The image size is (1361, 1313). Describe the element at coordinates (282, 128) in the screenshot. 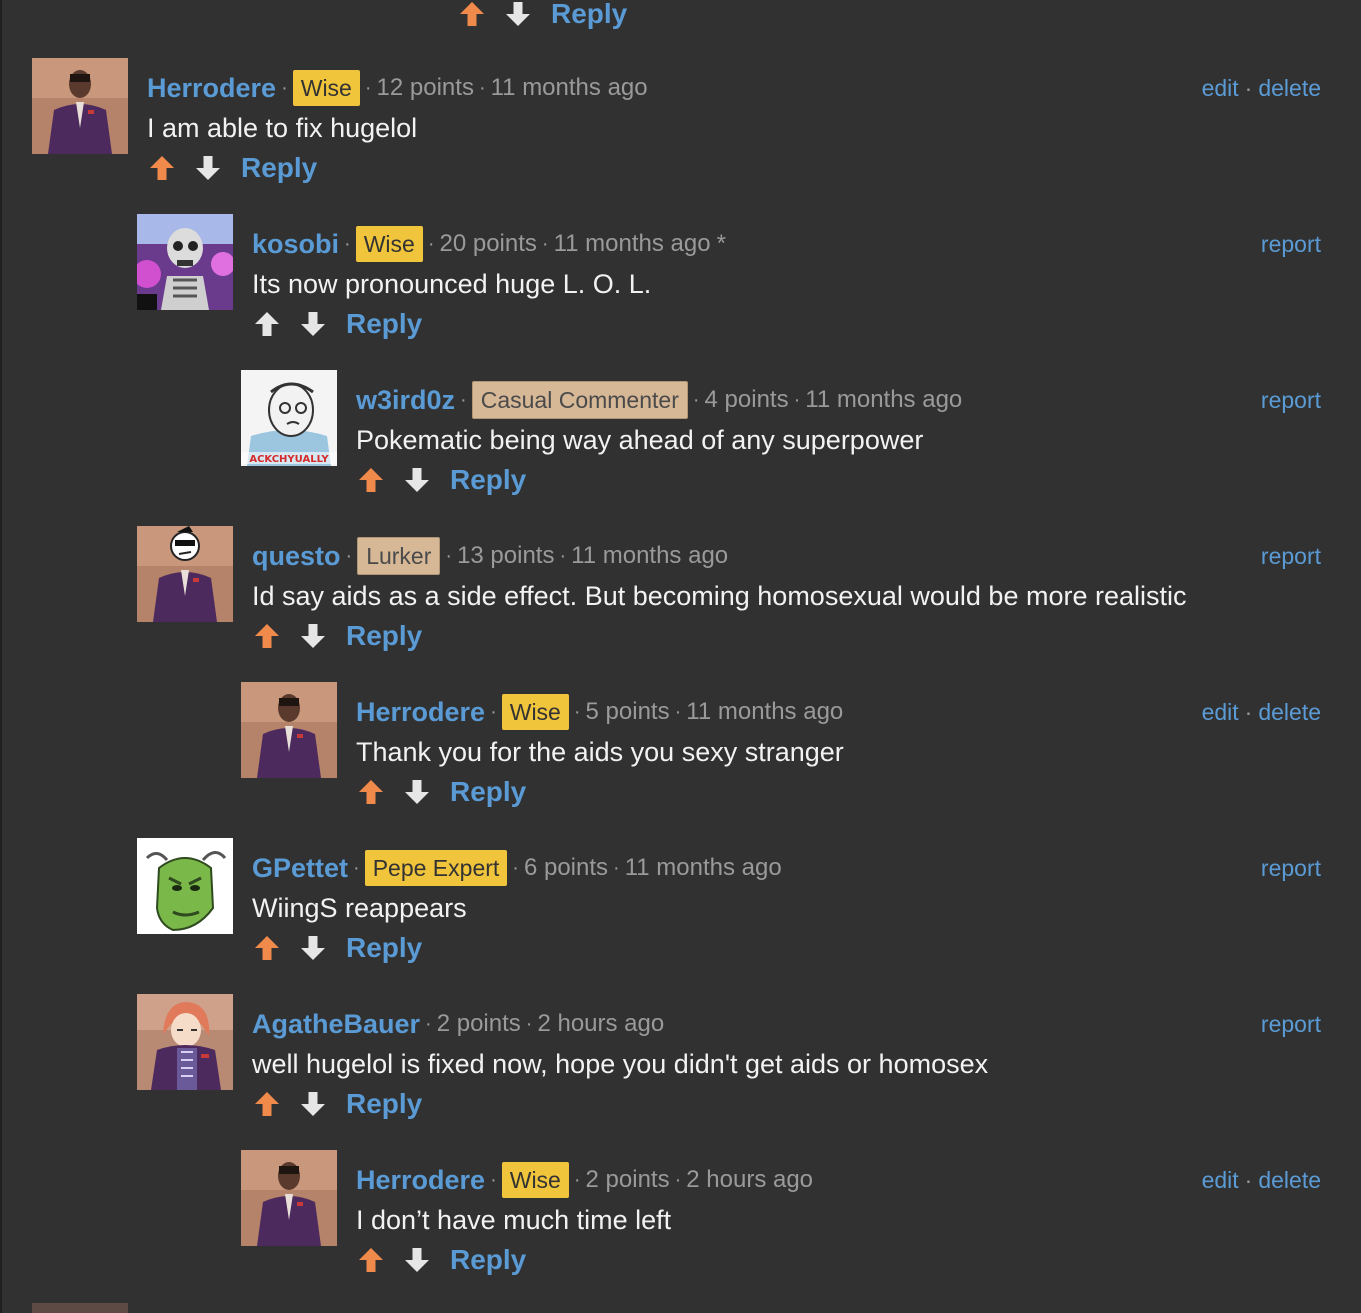

I see `comment-text: I am able to fix hugelol` at that location.